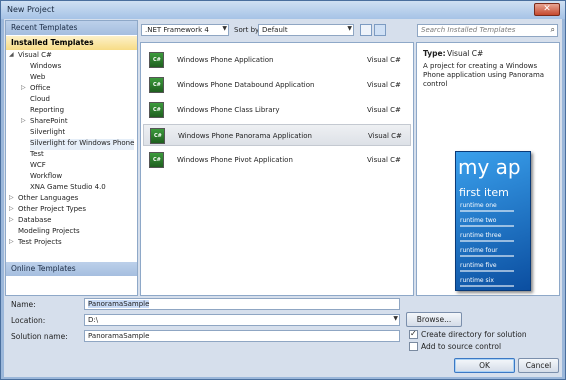 This screenshot has height=380, width=566. I want to click on preview-item: runtime one, so click(478, 205).